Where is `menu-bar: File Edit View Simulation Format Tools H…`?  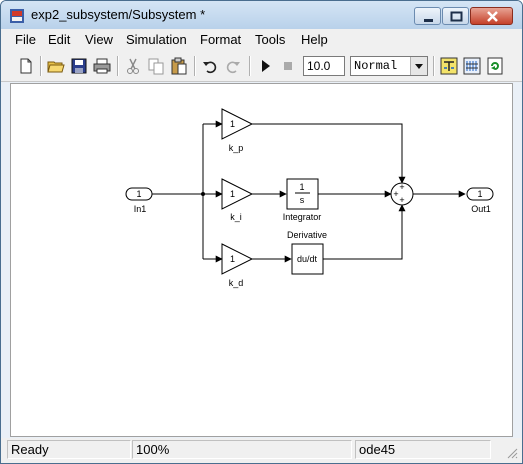
menu-bar: File Edit View Simulation Format Tools H… is located at coordinates (261, 40).